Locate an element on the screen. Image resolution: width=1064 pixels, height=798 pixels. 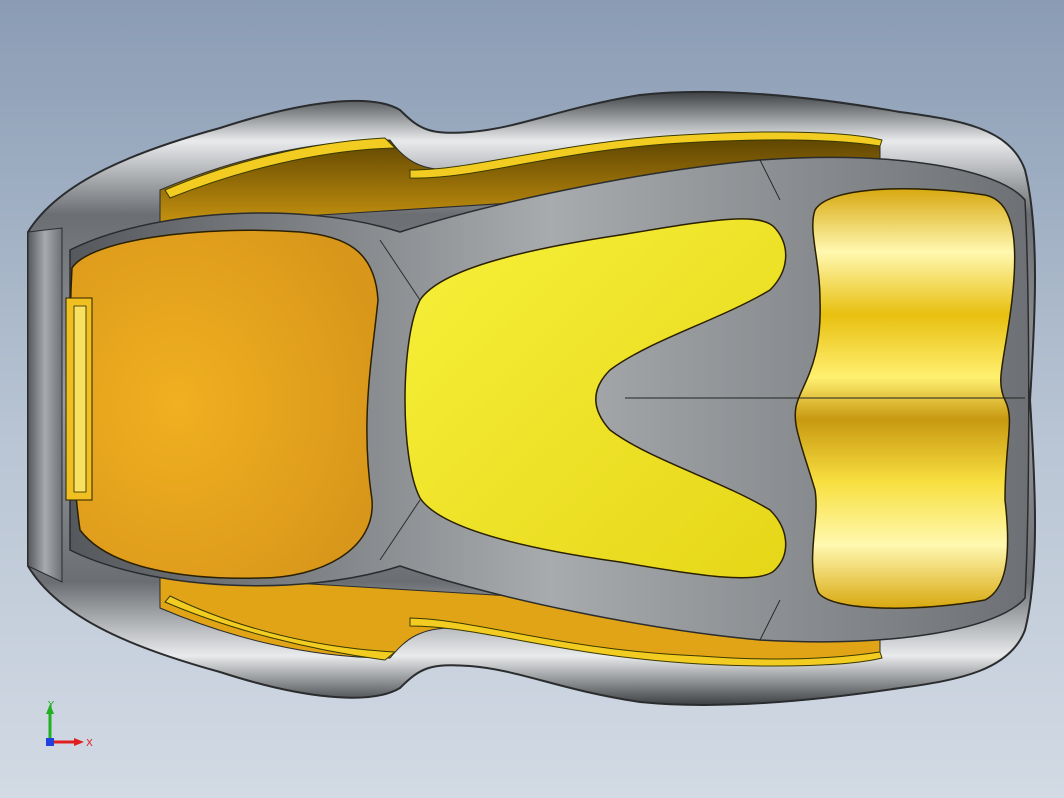
x-axis-label: X is located at coordinates (89, 743).